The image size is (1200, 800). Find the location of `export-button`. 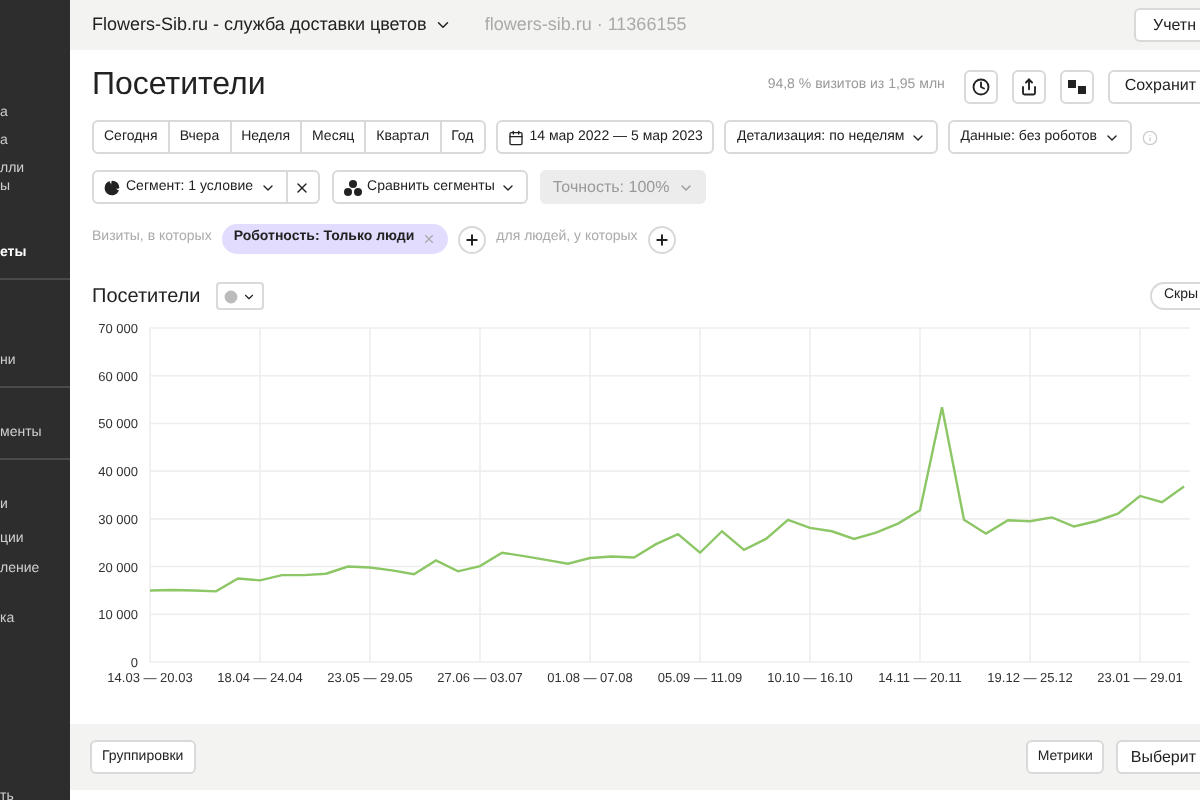

export-button is located at coordinates (1029, 86).